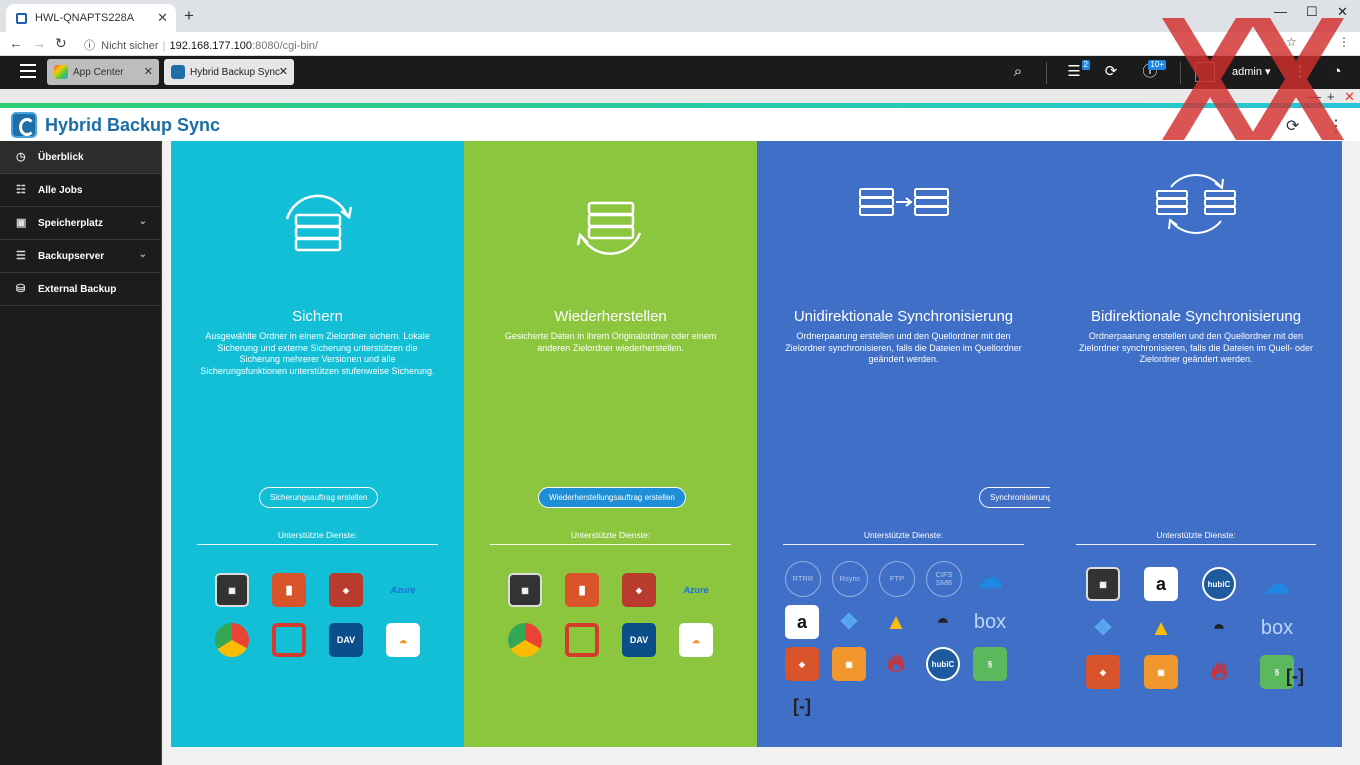  I want to click on nas-icon: ▦, so click(525, 590).